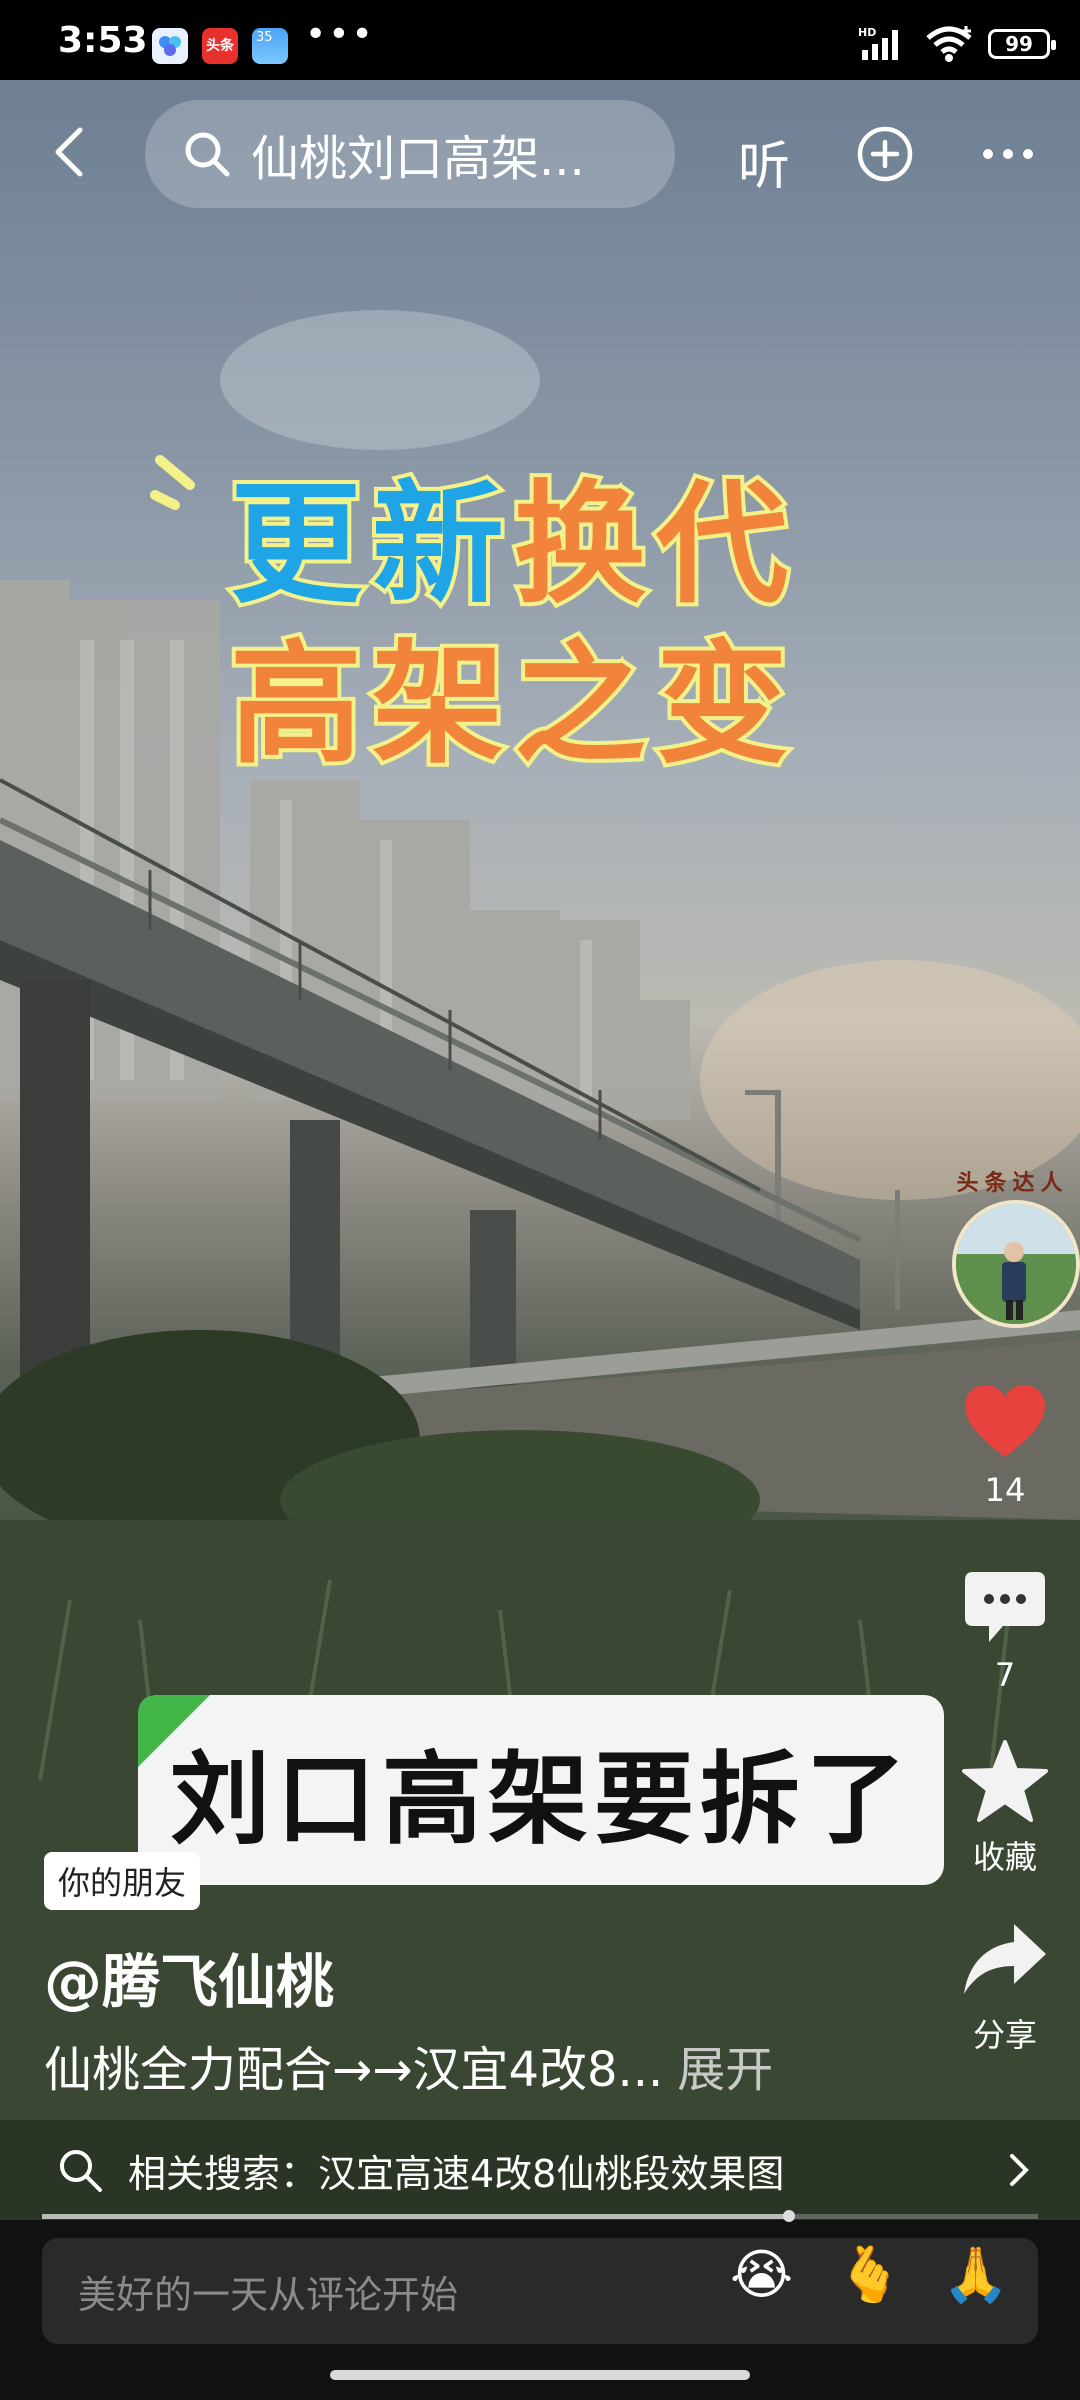 The width and height of the screenshot is (1080, 2400). I want to click on toutiao-icon: 头条, so click(220, 46).